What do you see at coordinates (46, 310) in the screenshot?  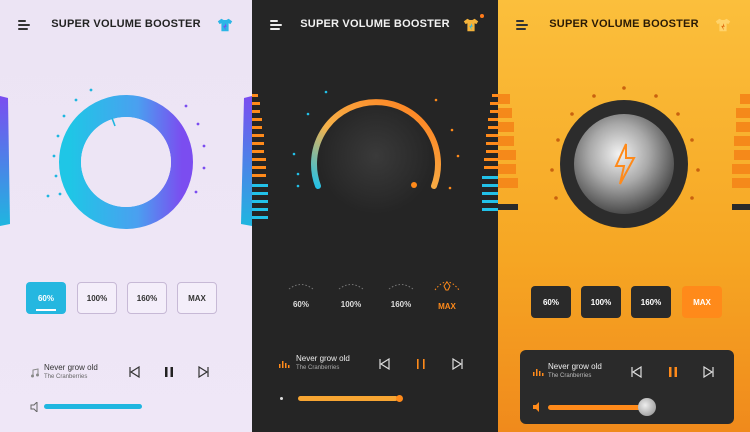 I see `selected-indicator` at bounding box center [46, 310].